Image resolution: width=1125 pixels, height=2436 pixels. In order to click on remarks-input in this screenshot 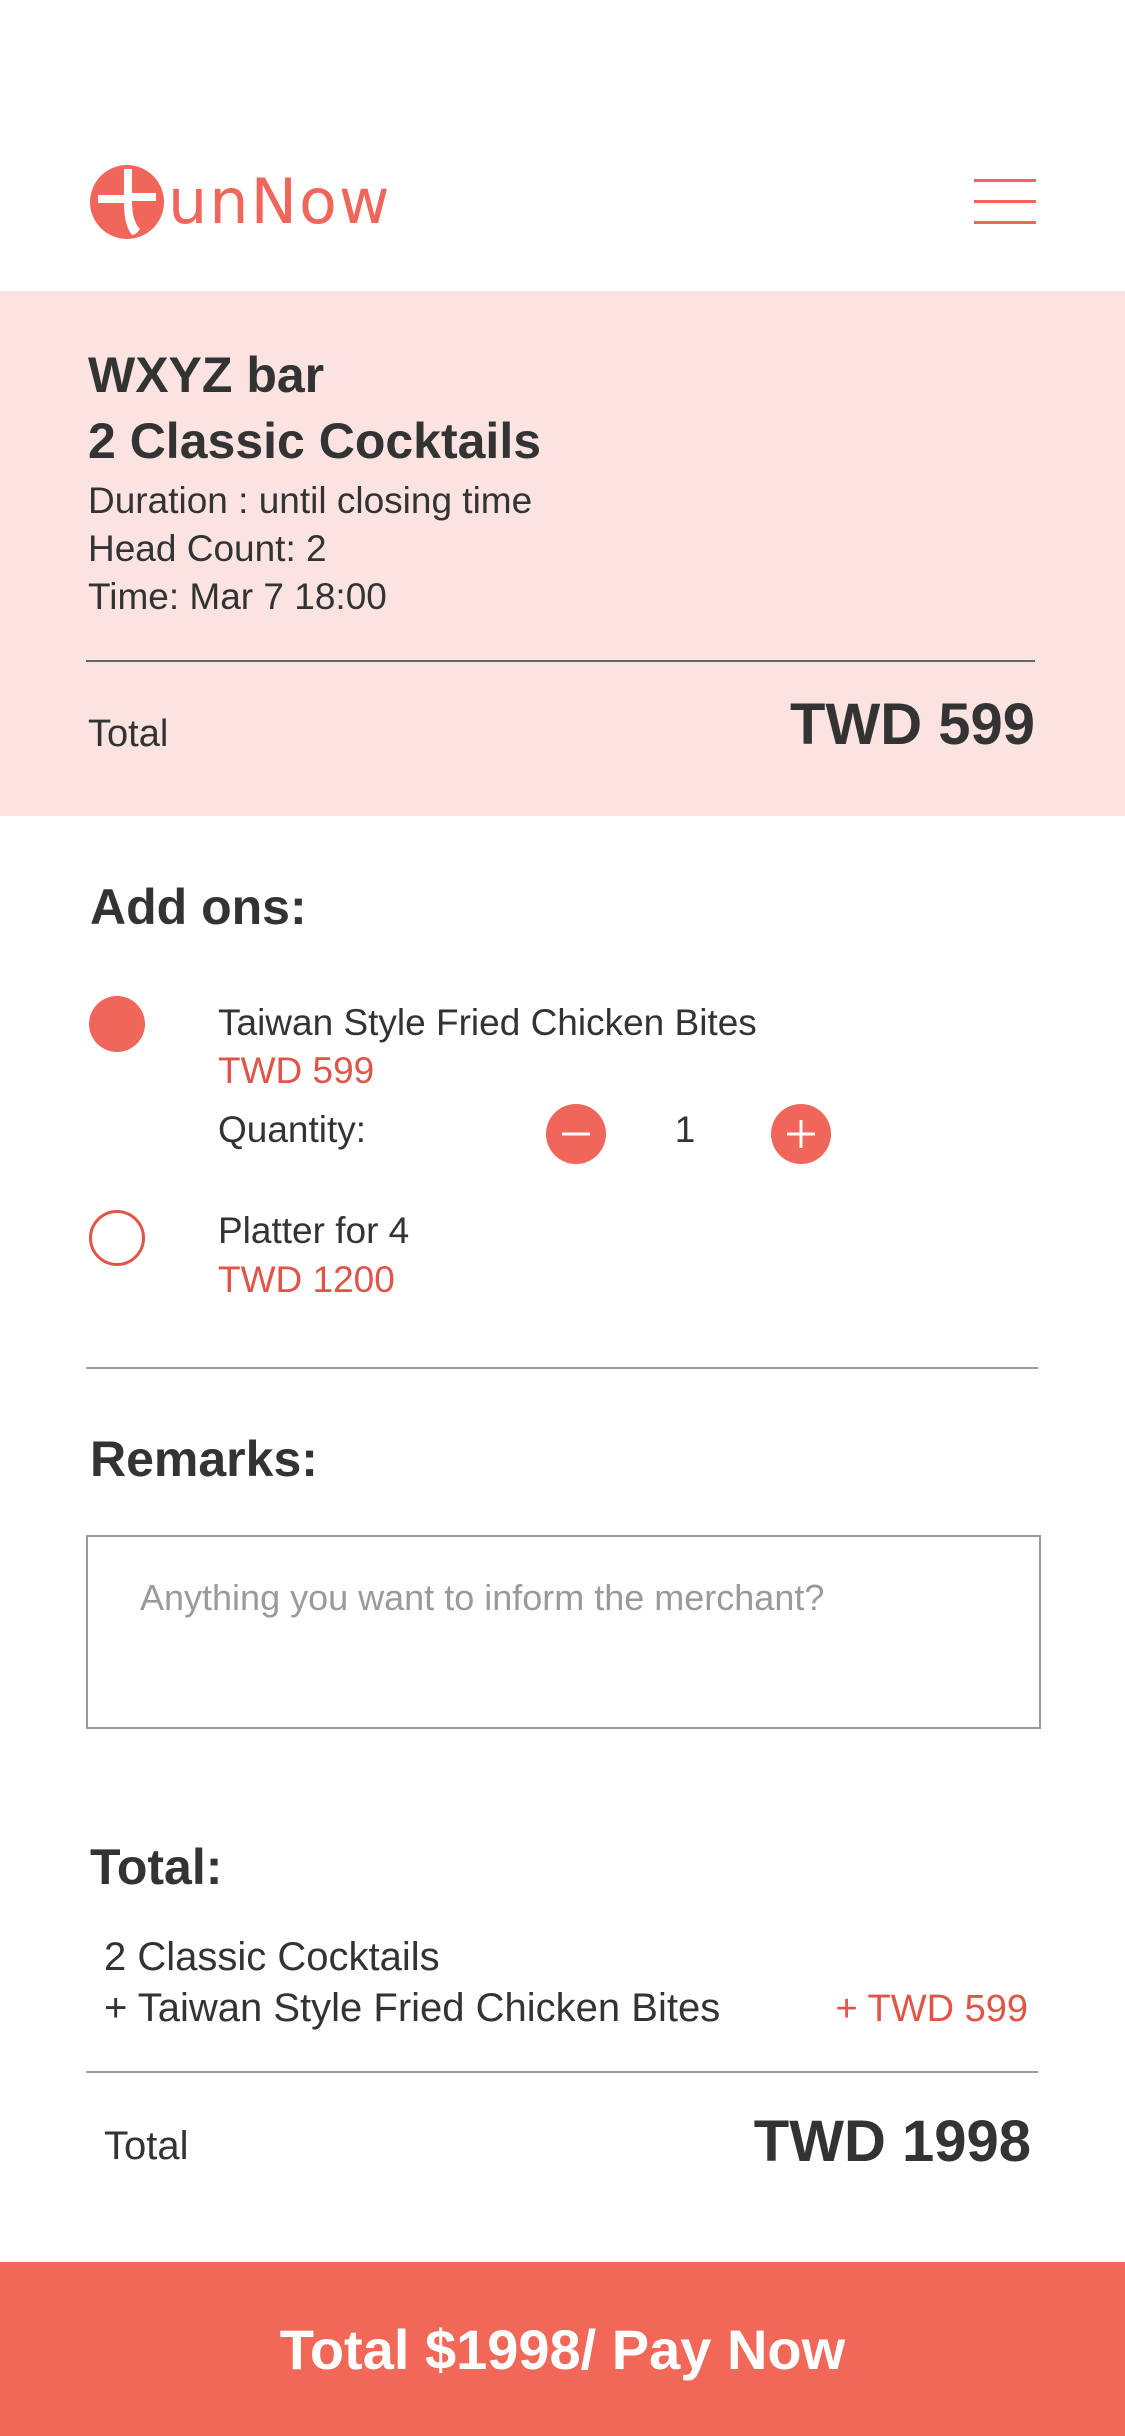, I will do `click(563, 1632)`.